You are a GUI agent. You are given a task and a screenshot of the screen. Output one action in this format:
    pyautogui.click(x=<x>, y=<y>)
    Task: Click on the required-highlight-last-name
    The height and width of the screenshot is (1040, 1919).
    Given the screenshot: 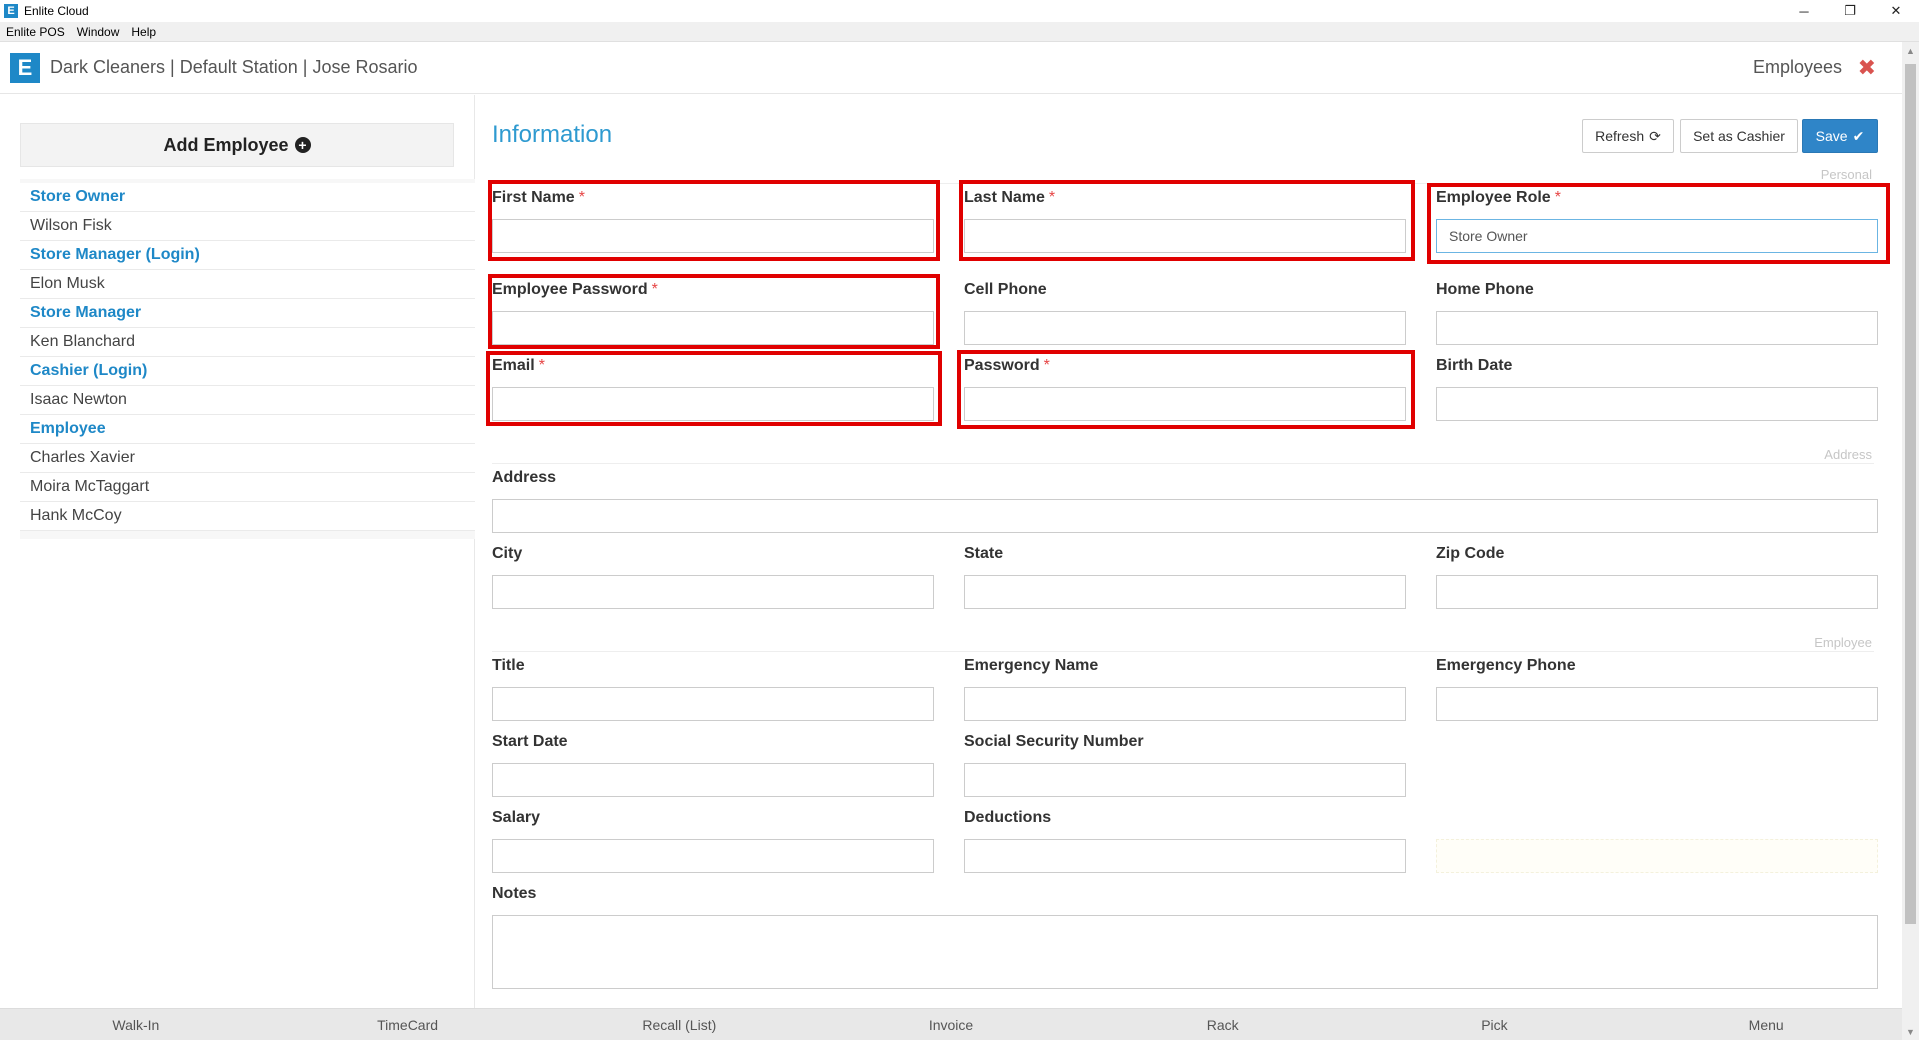 What is the action you would take?
    pyautogui.click(x=1187, y=220)
    